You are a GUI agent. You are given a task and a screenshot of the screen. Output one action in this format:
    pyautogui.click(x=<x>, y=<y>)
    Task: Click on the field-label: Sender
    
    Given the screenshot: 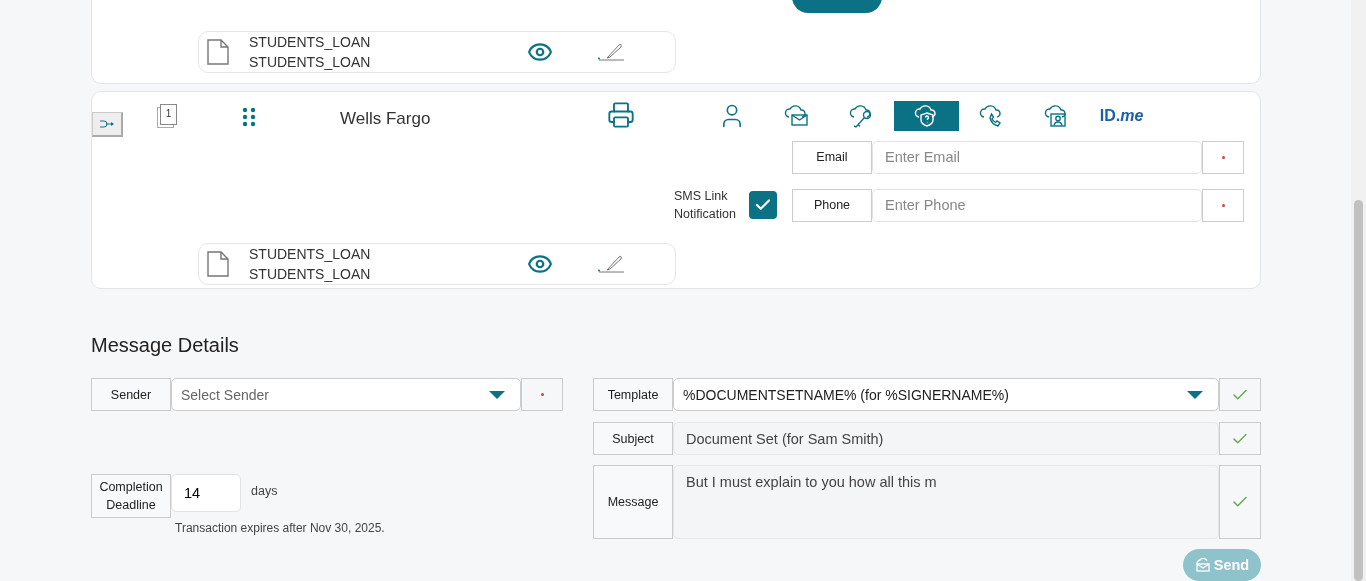 What is the action you would take?
    pyautogui.click(x=131, y=394)
    